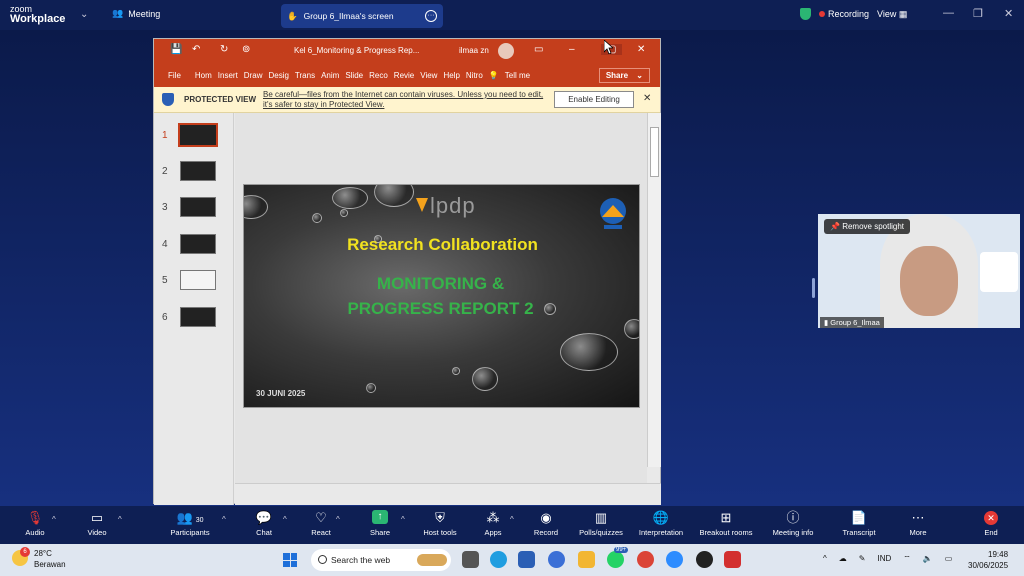 This screenshot has height=576, width=1024. Describe the element at coordinates (246, 49) in the screenshot. I see `slideshow-icon: ⊚` at that location.